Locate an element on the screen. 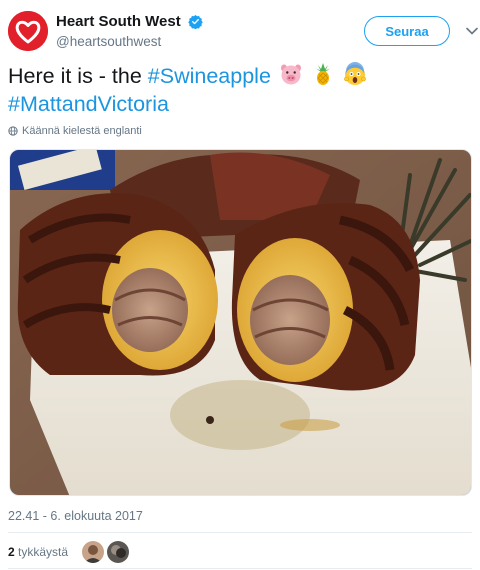 The width and height of the screenshot is (480, 570). account-names: Heart South West @heartsouthwest is located at coordinates (129, 32).